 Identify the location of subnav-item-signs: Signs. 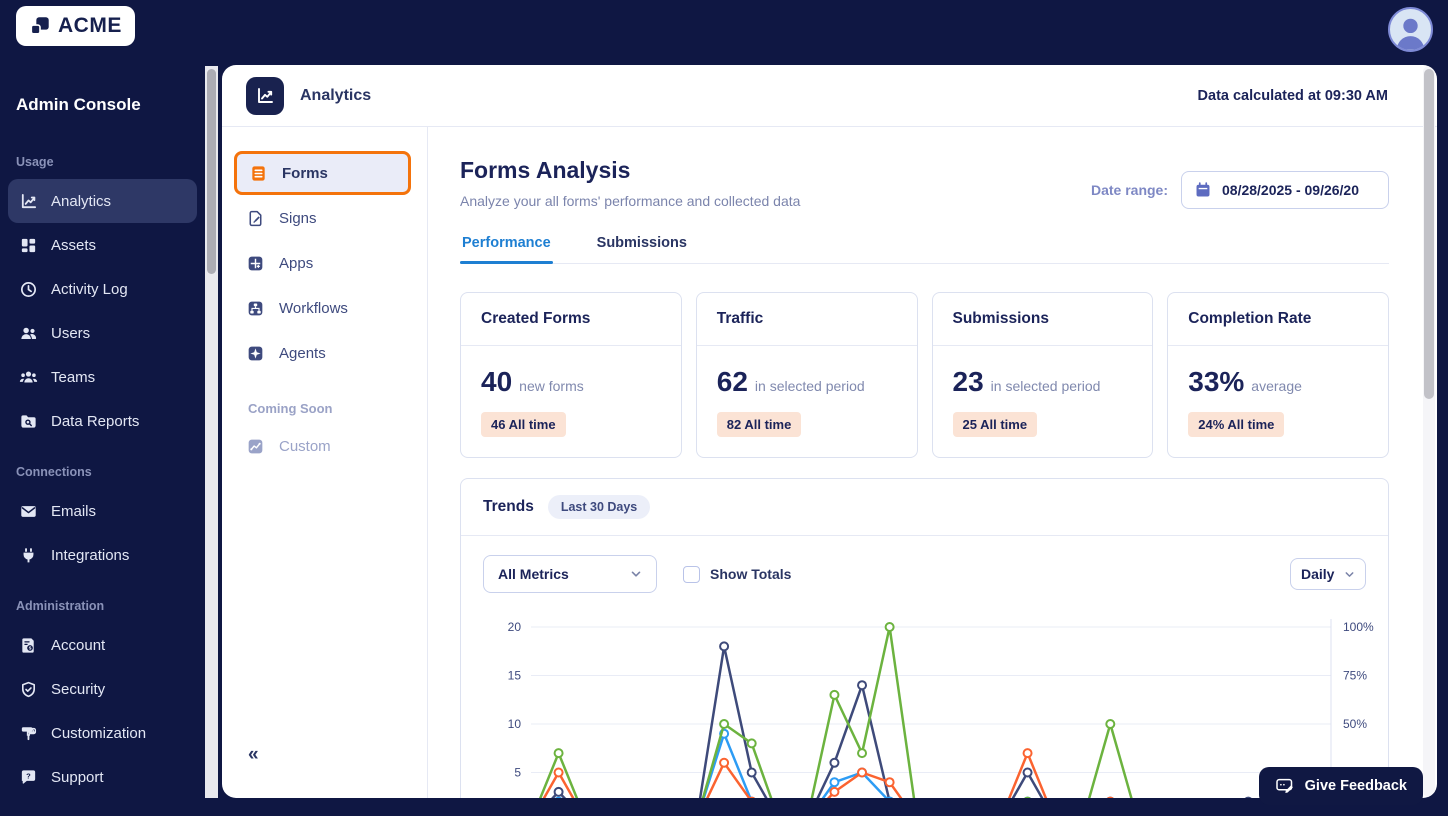
(322, 218).